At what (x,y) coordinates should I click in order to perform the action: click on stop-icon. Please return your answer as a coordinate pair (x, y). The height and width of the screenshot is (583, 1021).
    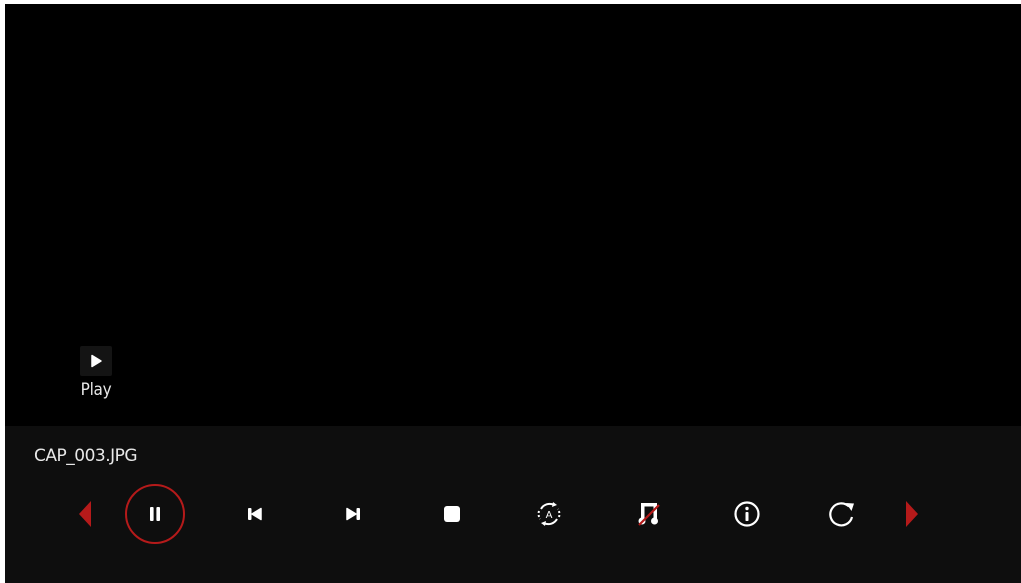
    Looking at the image, I should click on (452, 514).